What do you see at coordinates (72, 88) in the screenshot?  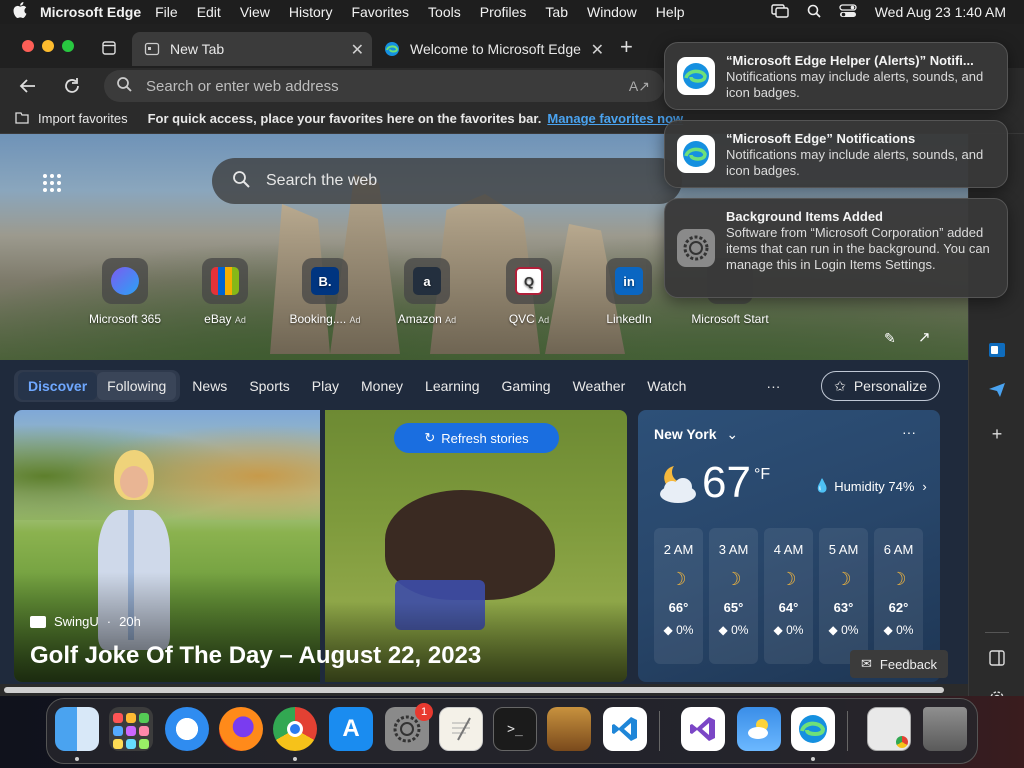 I see `refresh-icon` at bounding box center [72, 88].